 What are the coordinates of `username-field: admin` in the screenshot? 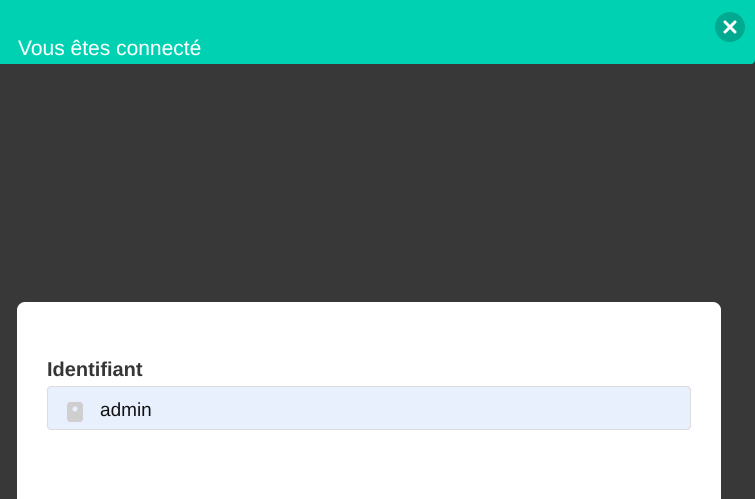 It's located at (369, 408).